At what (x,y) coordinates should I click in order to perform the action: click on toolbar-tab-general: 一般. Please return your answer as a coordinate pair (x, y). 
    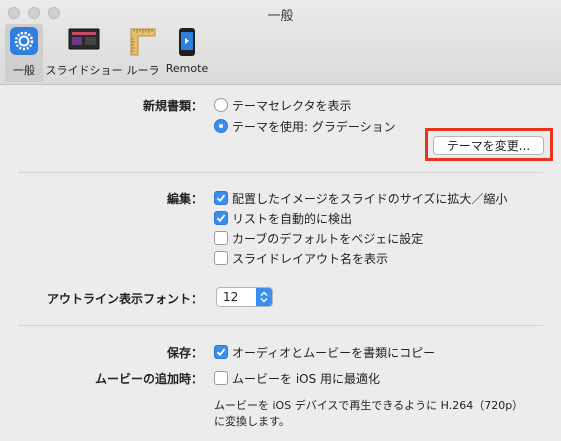
    Looking at the image, I should click on (24, 53).